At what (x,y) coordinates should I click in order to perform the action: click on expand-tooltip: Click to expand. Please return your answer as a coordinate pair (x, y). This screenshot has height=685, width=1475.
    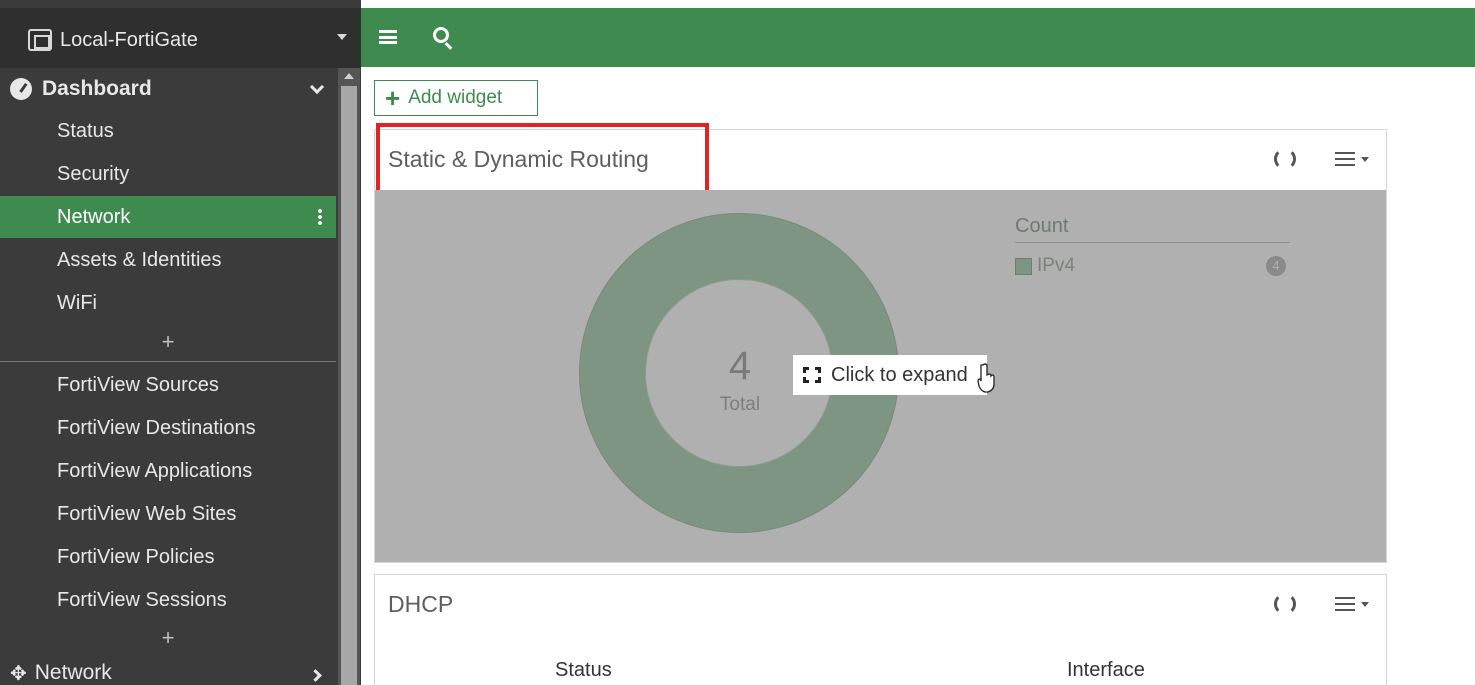
    Looking at the image, I should click on (890, 375).